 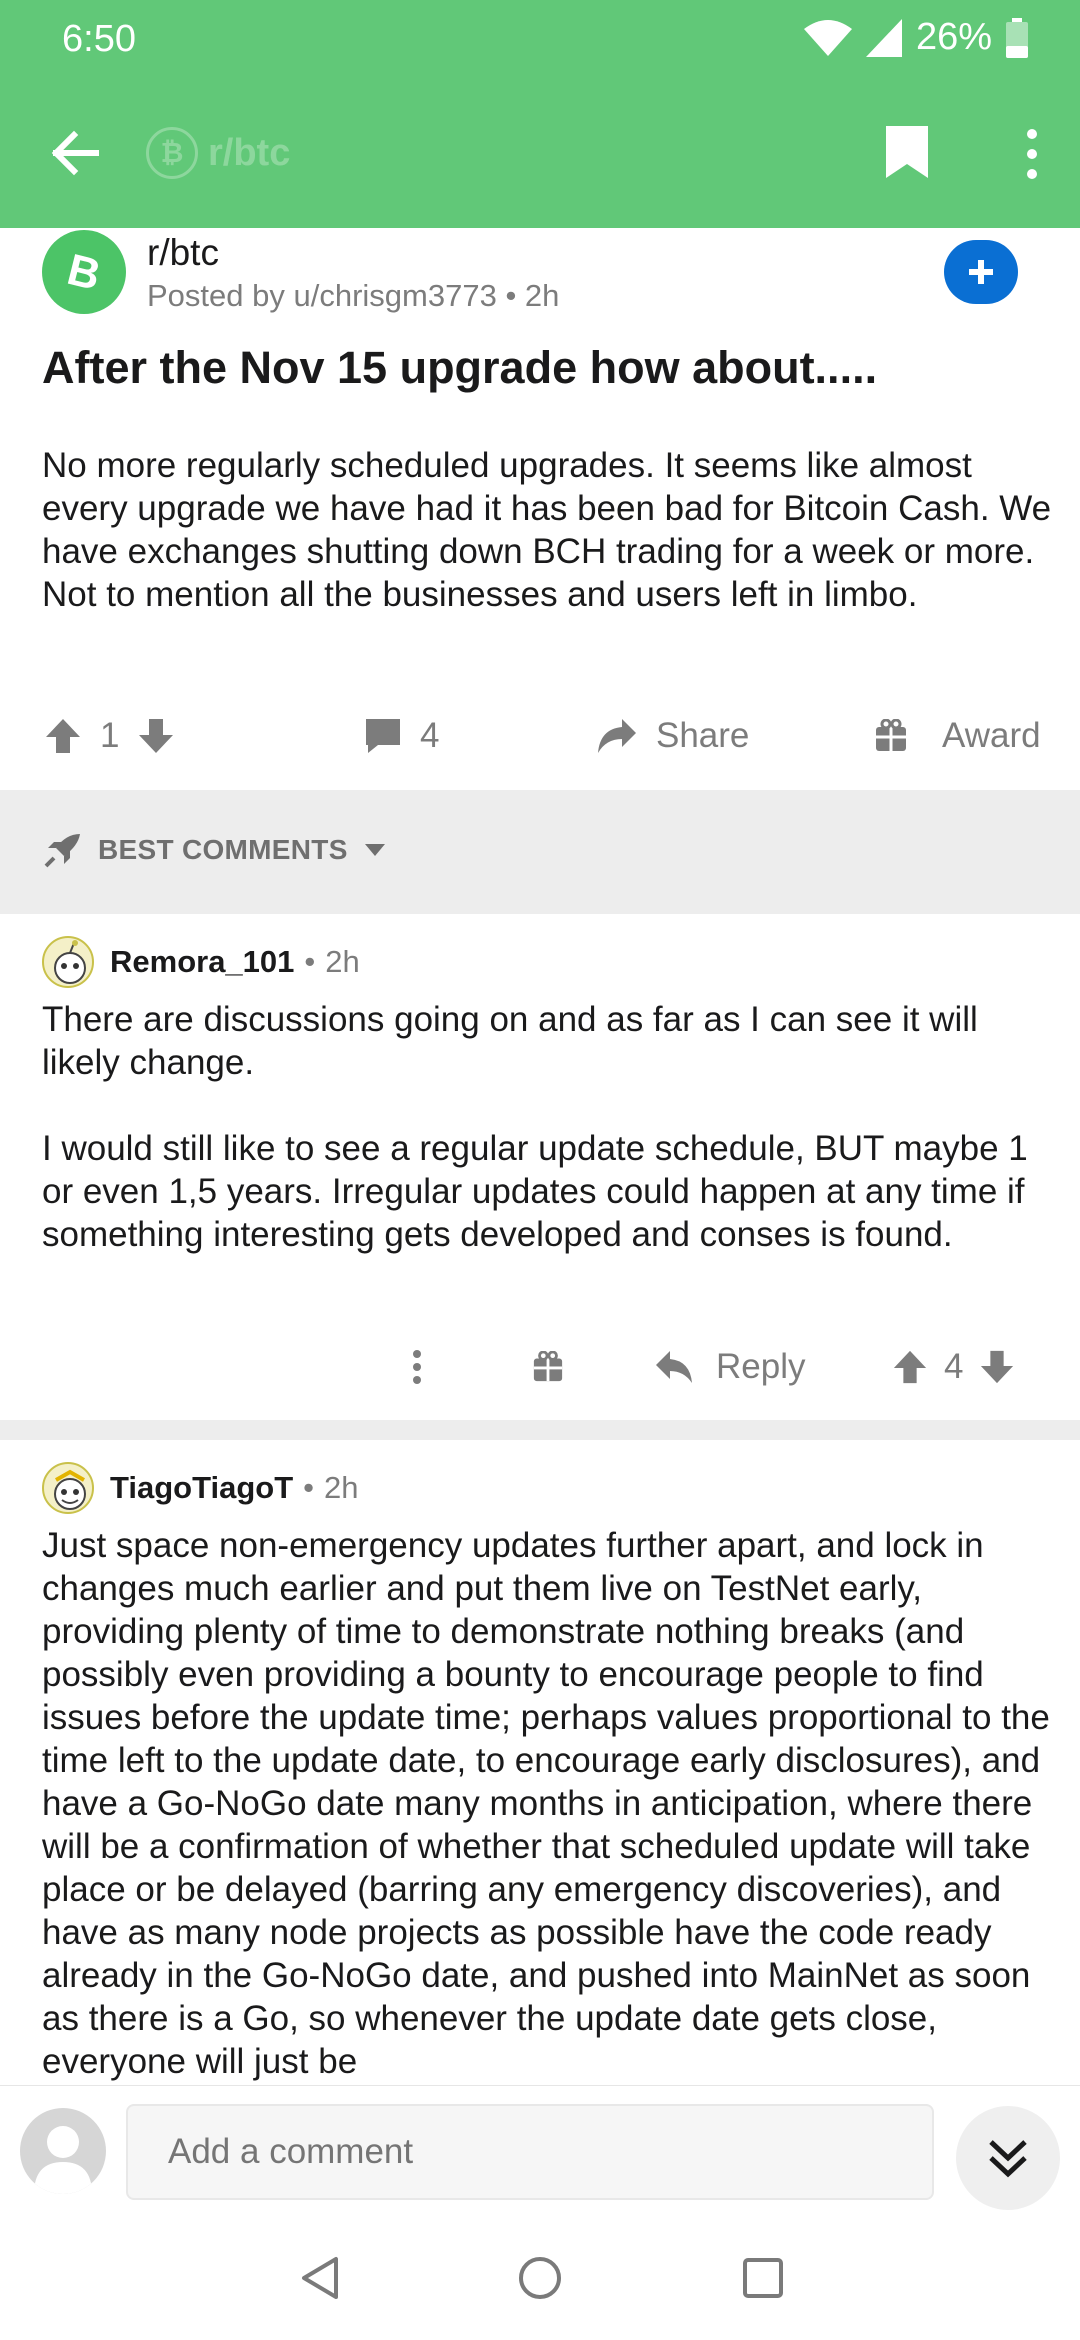 I want to click on battery-percent: 26%, so click(x=953, y=37).